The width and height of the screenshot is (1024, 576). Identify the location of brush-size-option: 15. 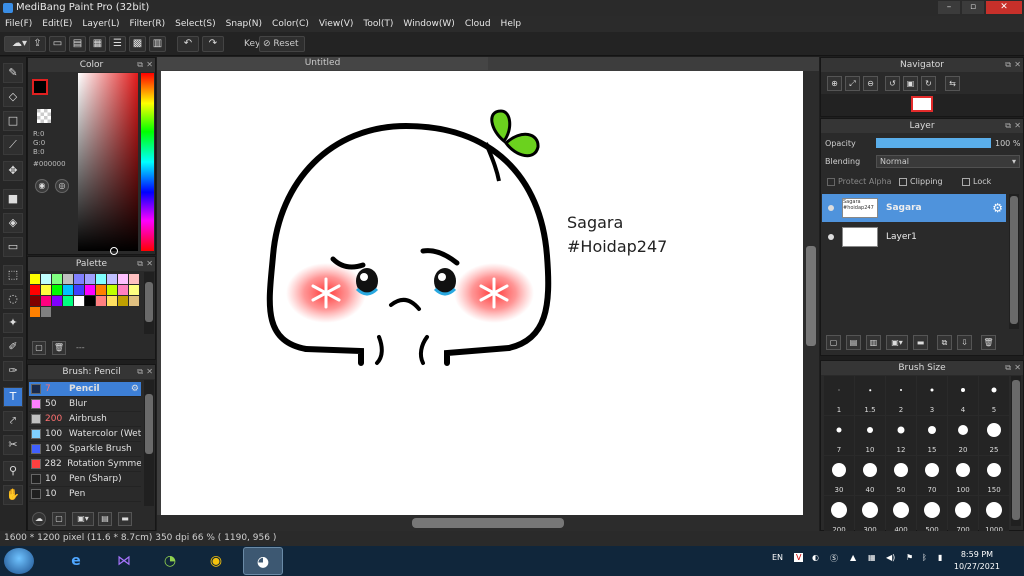
(932, 435).